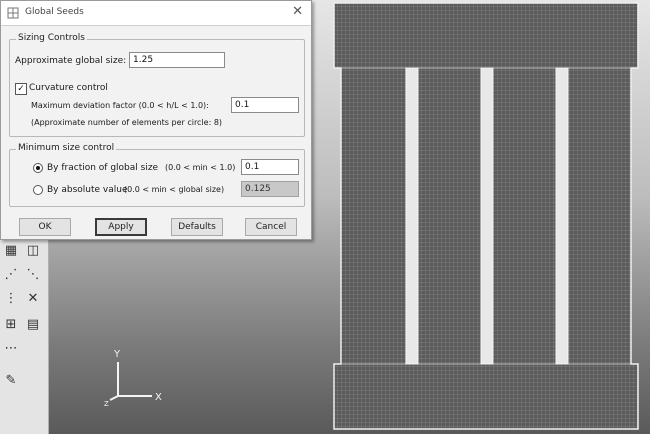 The height and width of the screenshot is (434, 650). I want to click on edit-mesh-icon: ⋯, so click(11, 349).